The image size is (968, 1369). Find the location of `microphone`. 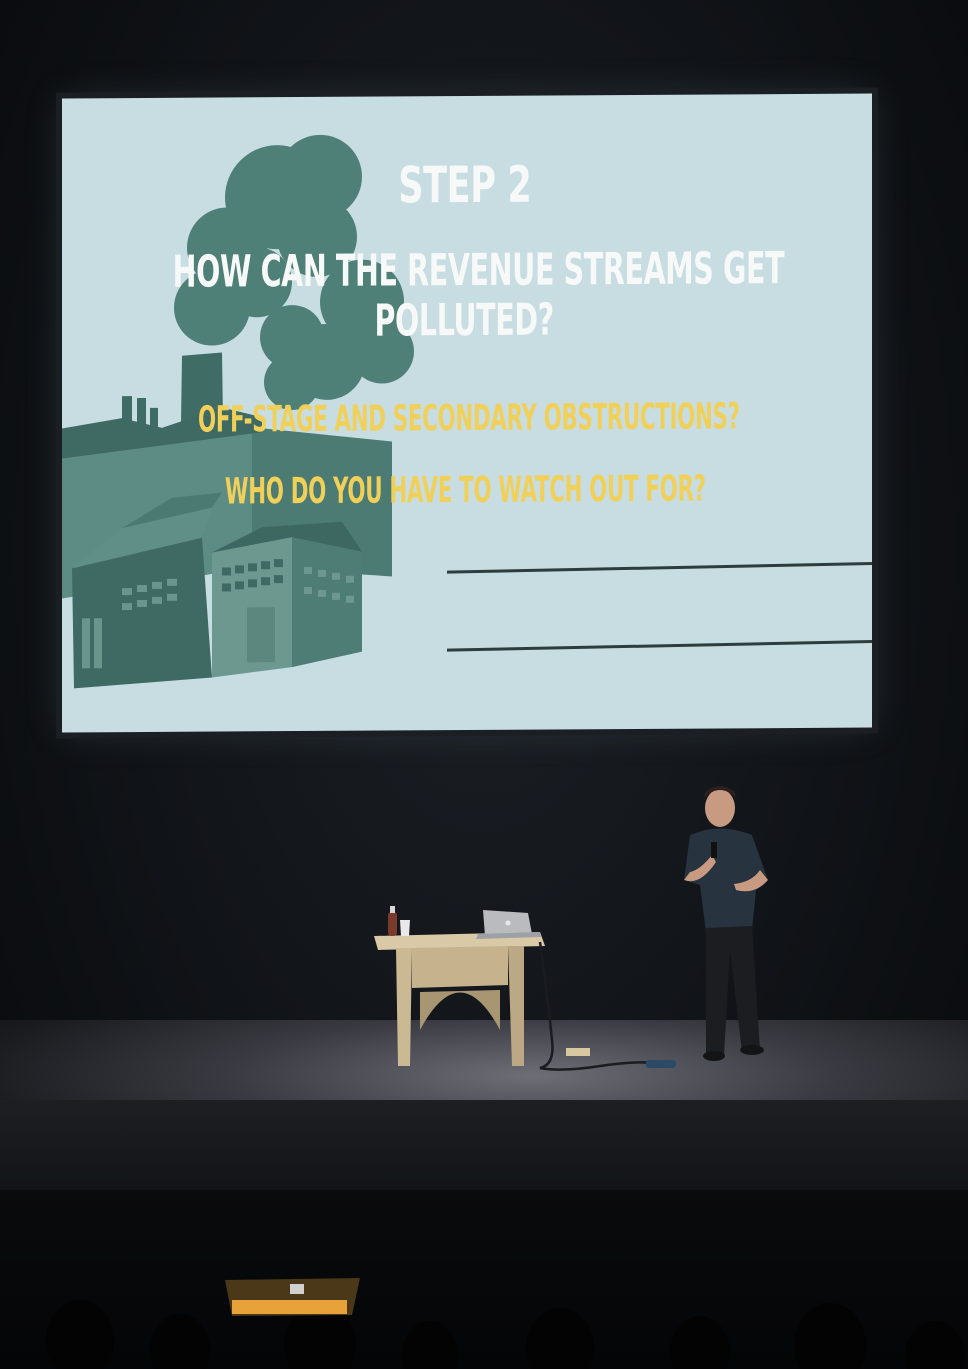

microphone is located at coordinates (714, 850).